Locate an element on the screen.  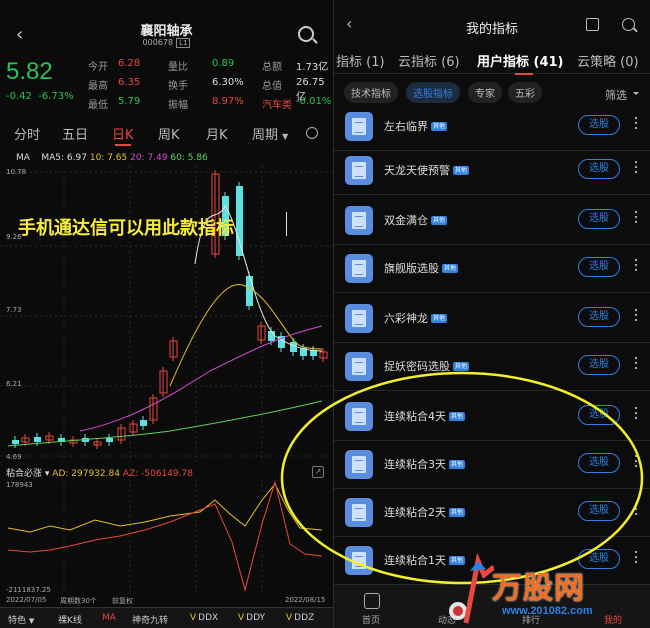
chip-technical: 技术指标 is located at coordinates (371, 92).